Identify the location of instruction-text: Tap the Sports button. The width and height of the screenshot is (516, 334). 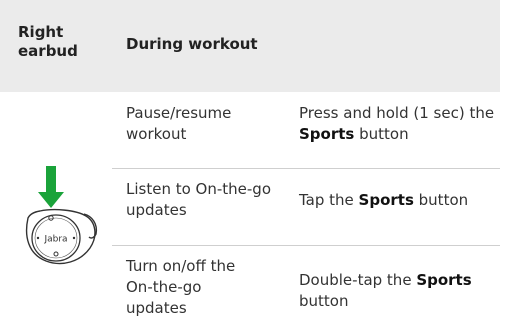
(401, 200).